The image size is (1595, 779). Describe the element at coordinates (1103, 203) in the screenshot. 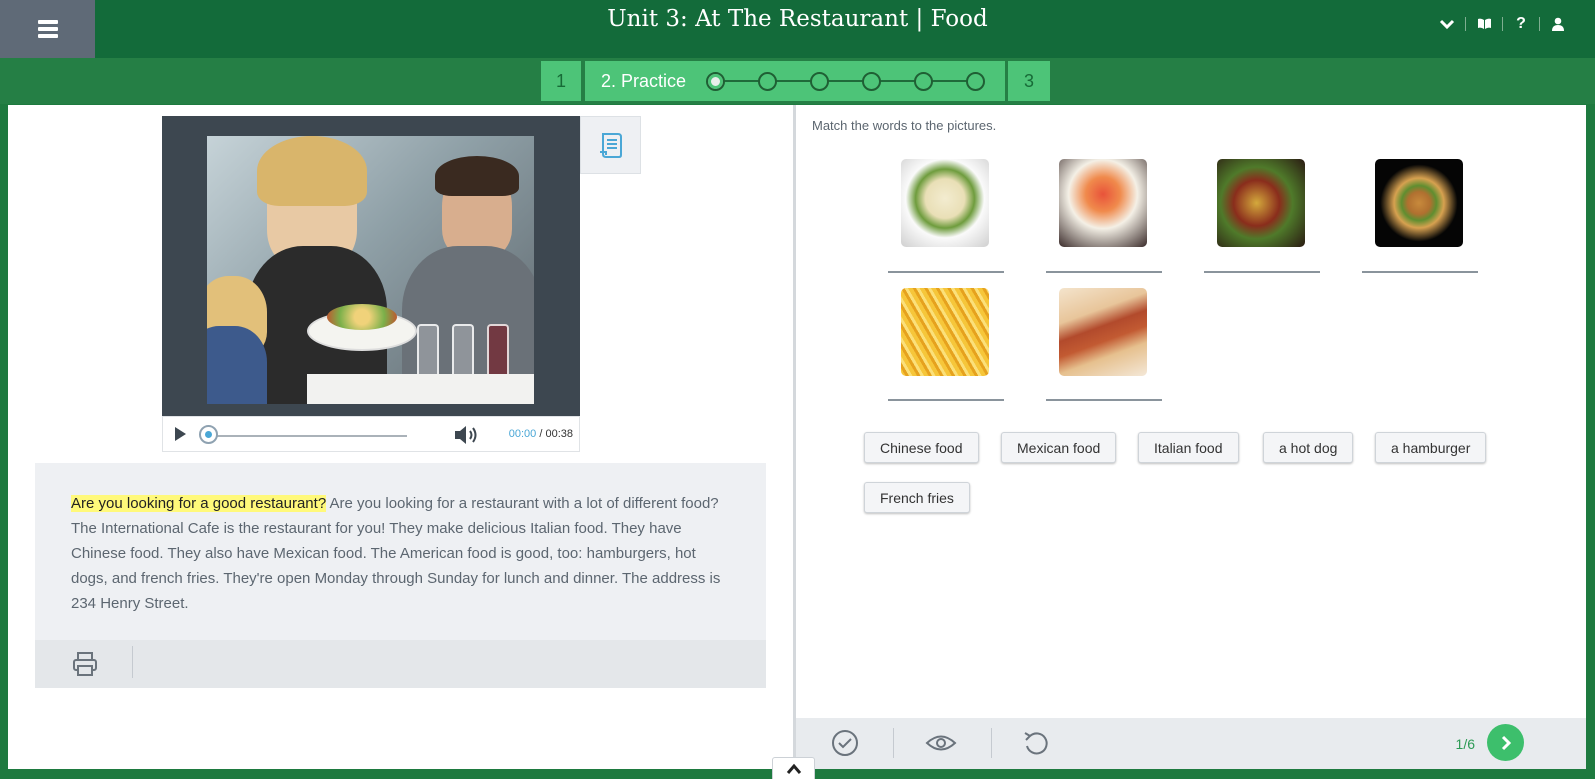

I see `rice-dish-image` at that location.